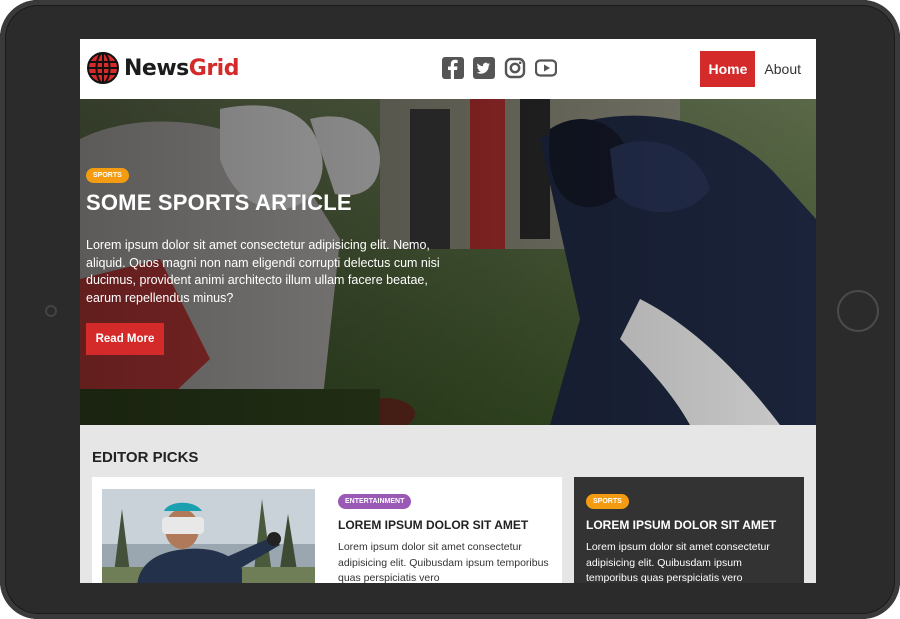  I want to click on site-header: NewsGrid Home About, so click(448, 69).